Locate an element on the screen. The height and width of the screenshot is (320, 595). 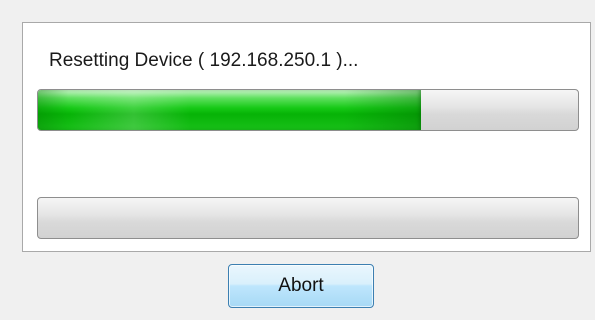
secondary-progress-bar is located at coordinates (308, 218).